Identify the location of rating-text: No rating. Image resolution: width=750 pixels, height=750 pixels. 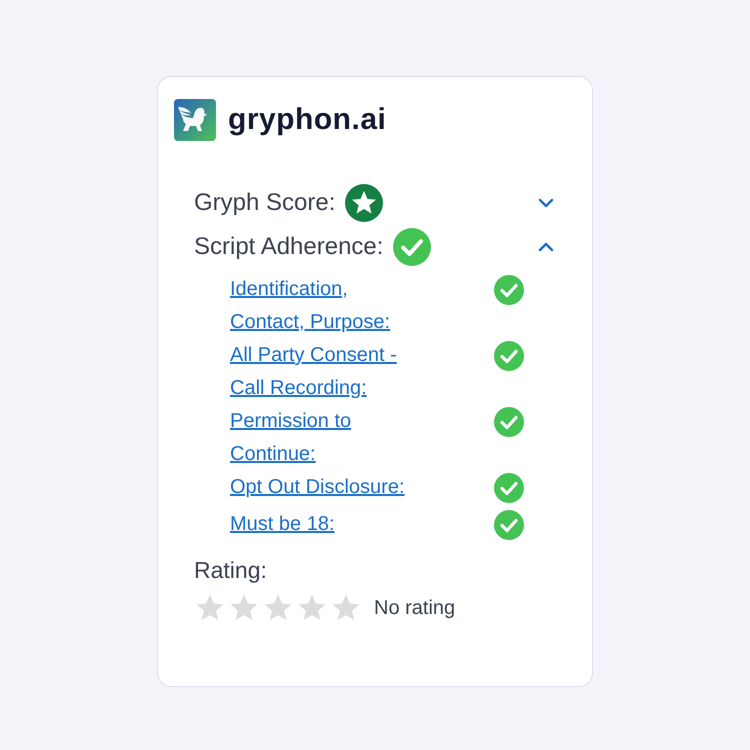
(415, 608).